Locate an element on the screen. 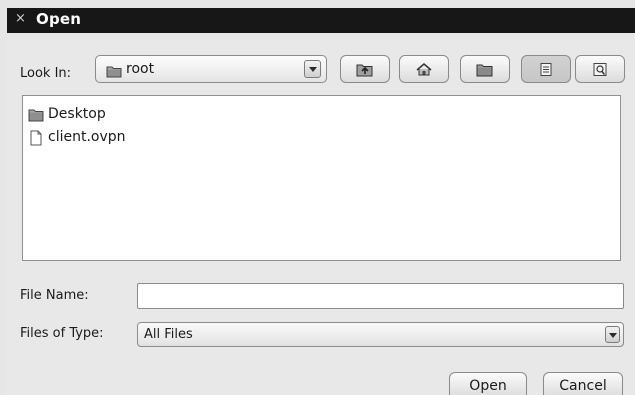 The width and height of the screenshot is (635, 395). files-of-type-value: All Files is located at coordinates (168, 334).